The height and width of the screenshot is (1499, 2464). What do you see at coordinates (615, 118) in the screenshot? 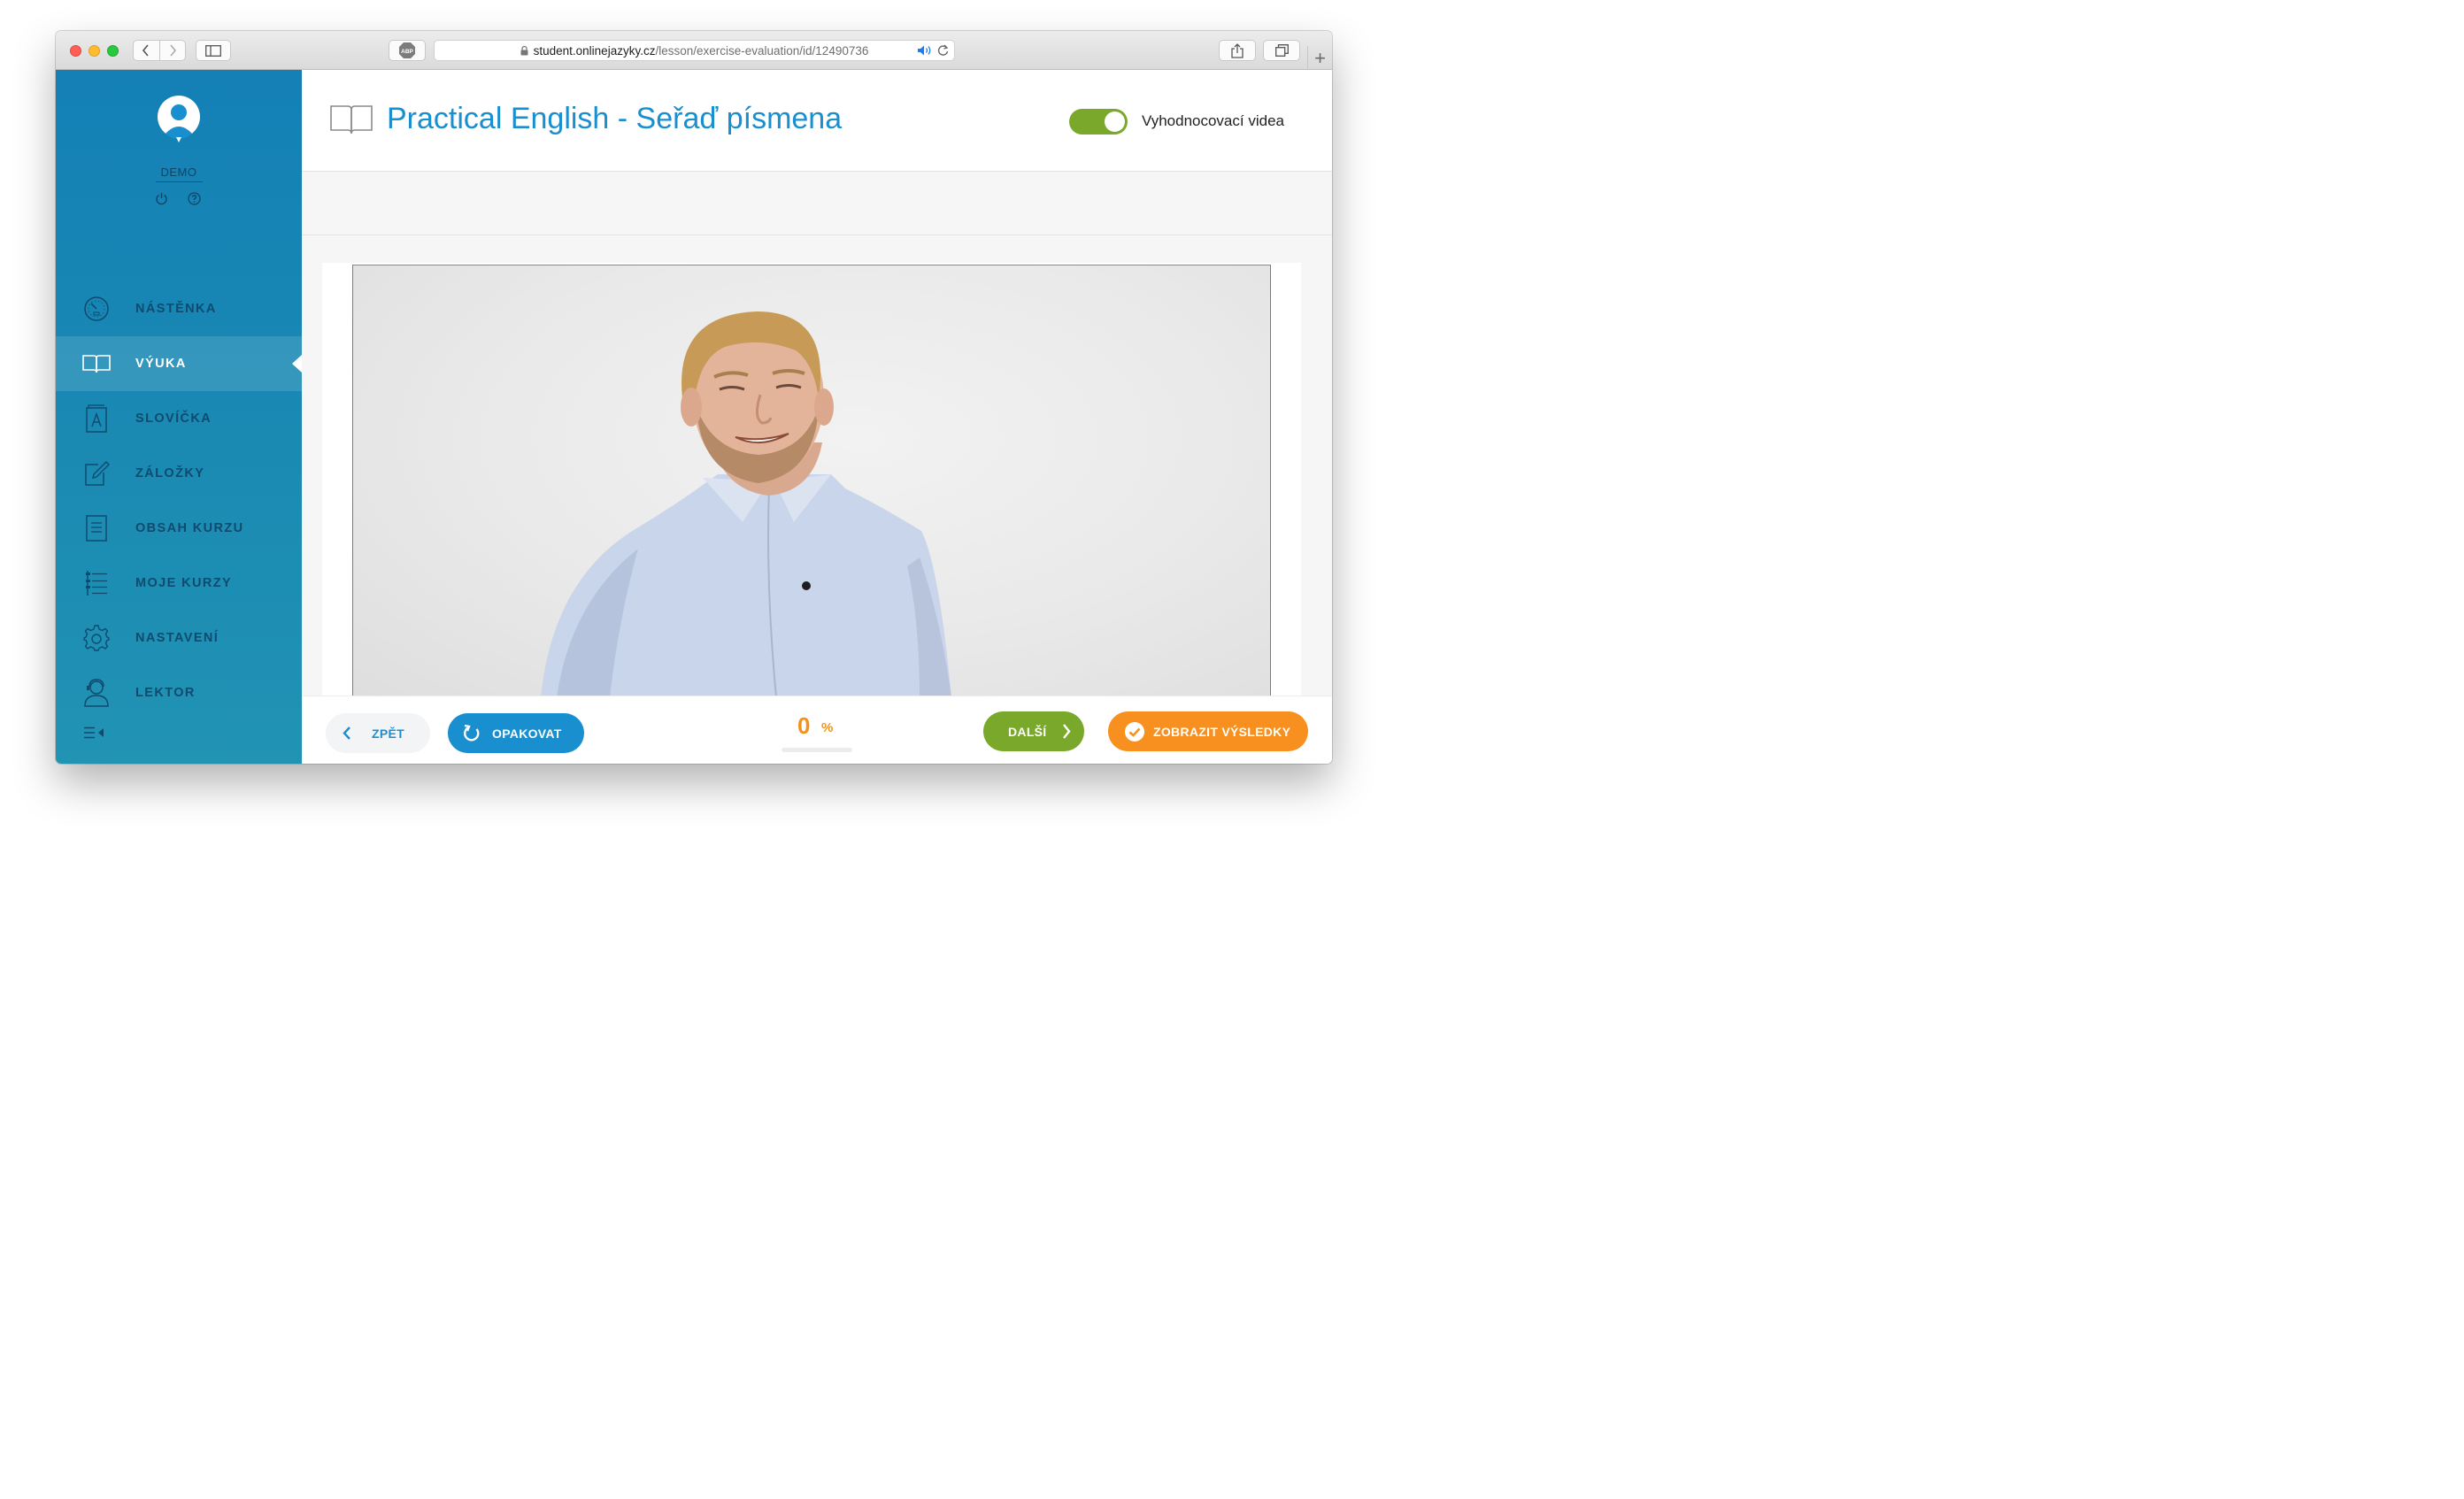
I see `page-title: Practical English - Seřaď písmena` at bounding box center [615, 118].